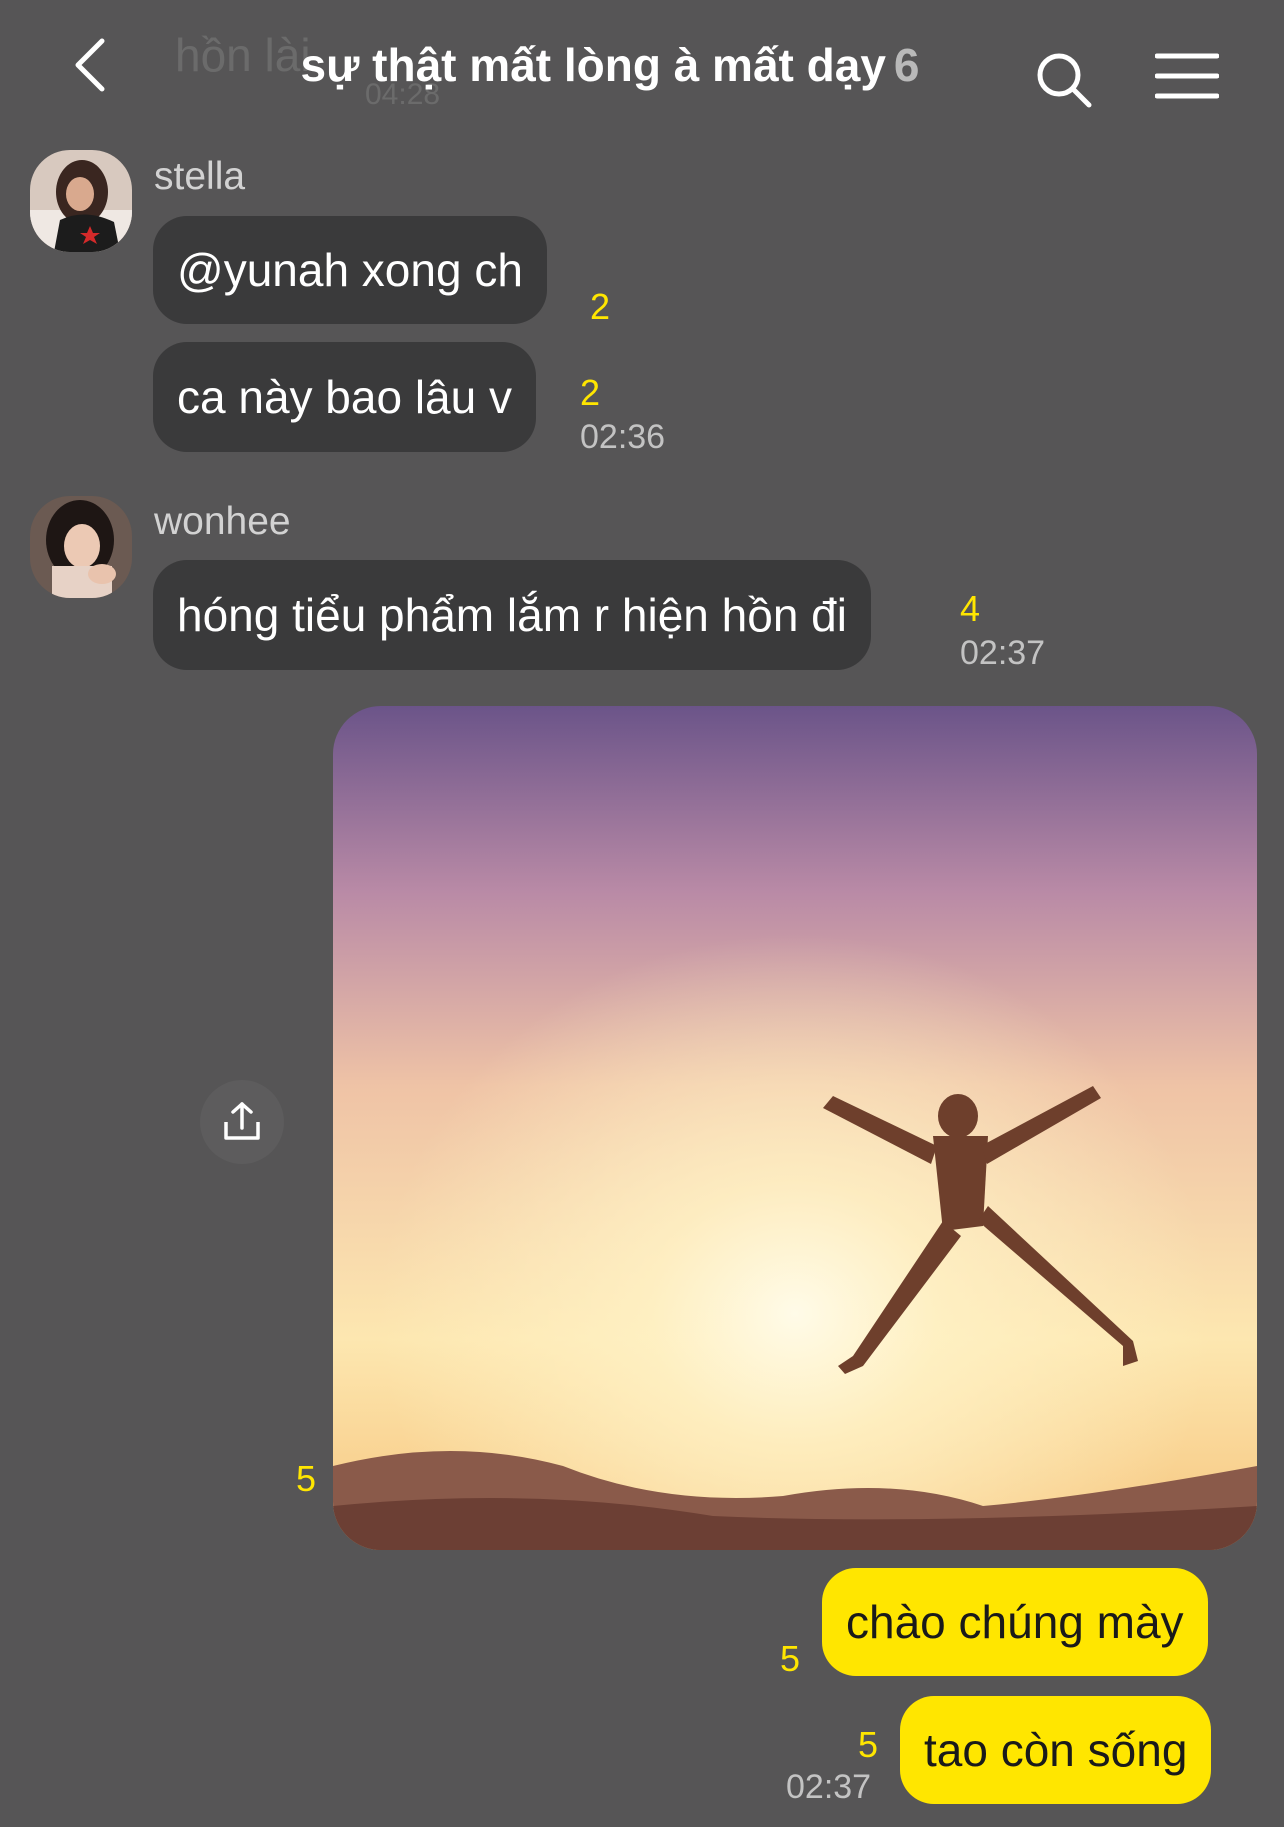 The width and height of the screenshot is (1284, 1827). I want to click on chevron-left-icon, so click(90, 65).